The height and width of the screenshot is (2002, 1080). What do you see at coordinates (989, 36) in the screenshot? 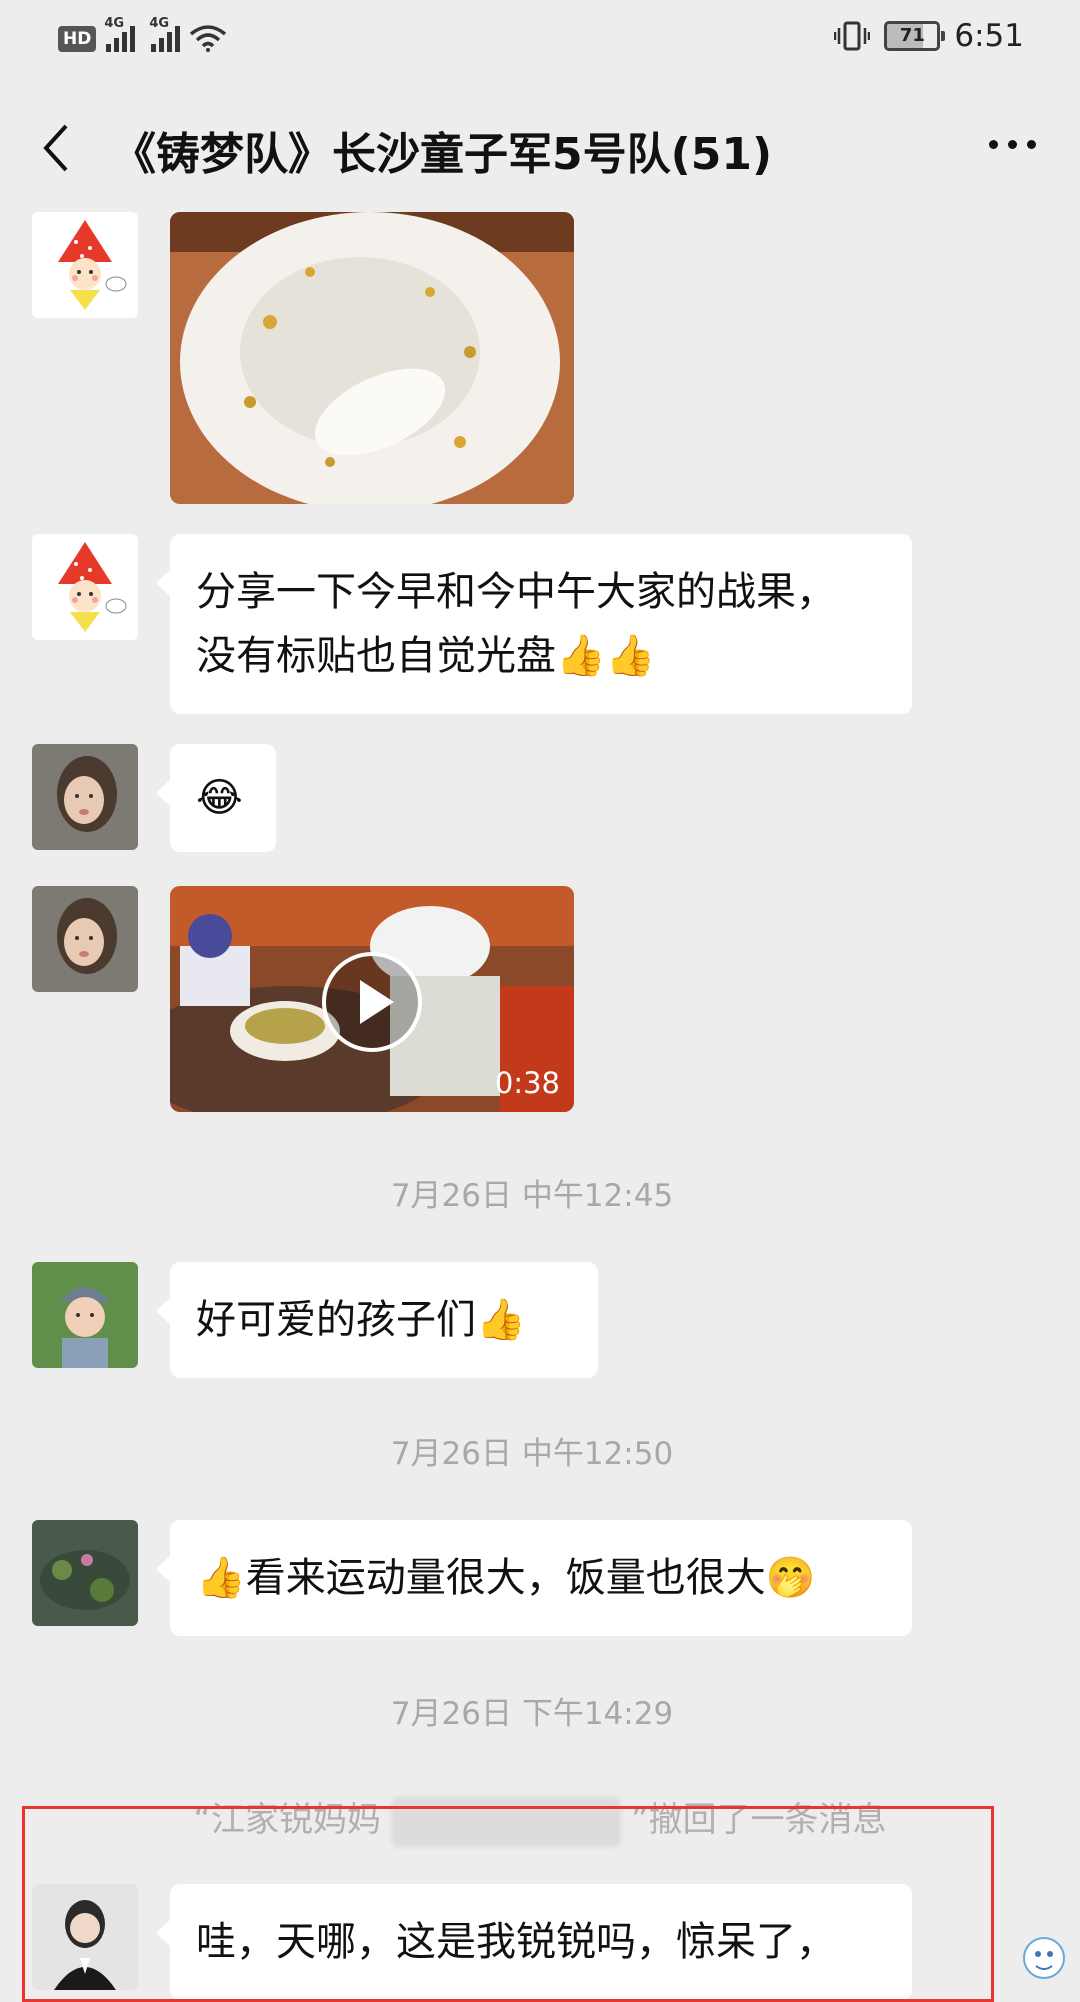
I see `status-time: 6:51` at bounding box center [989, 36].